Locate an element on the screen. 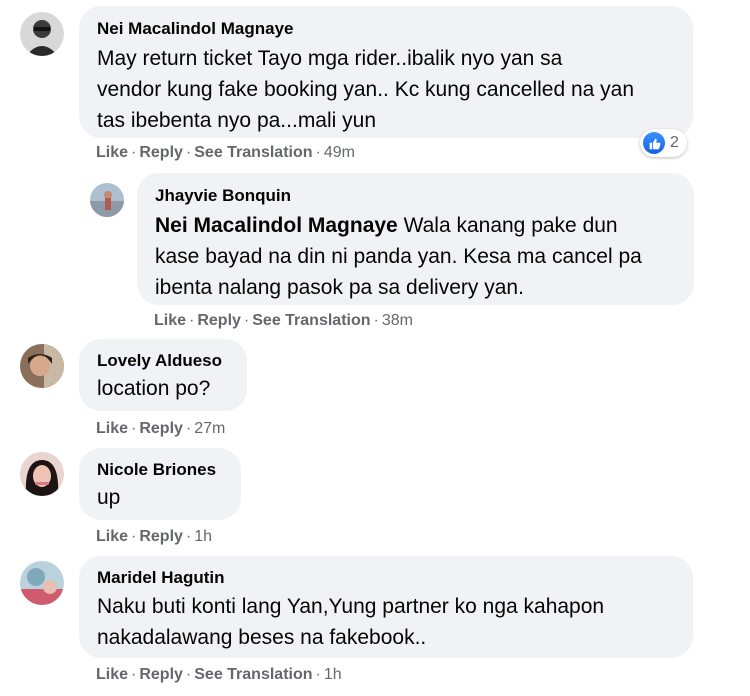 This screenshot has height=696, width=750. comment-actions: Like · Reply · 1h is located at coordinates (154, 536).